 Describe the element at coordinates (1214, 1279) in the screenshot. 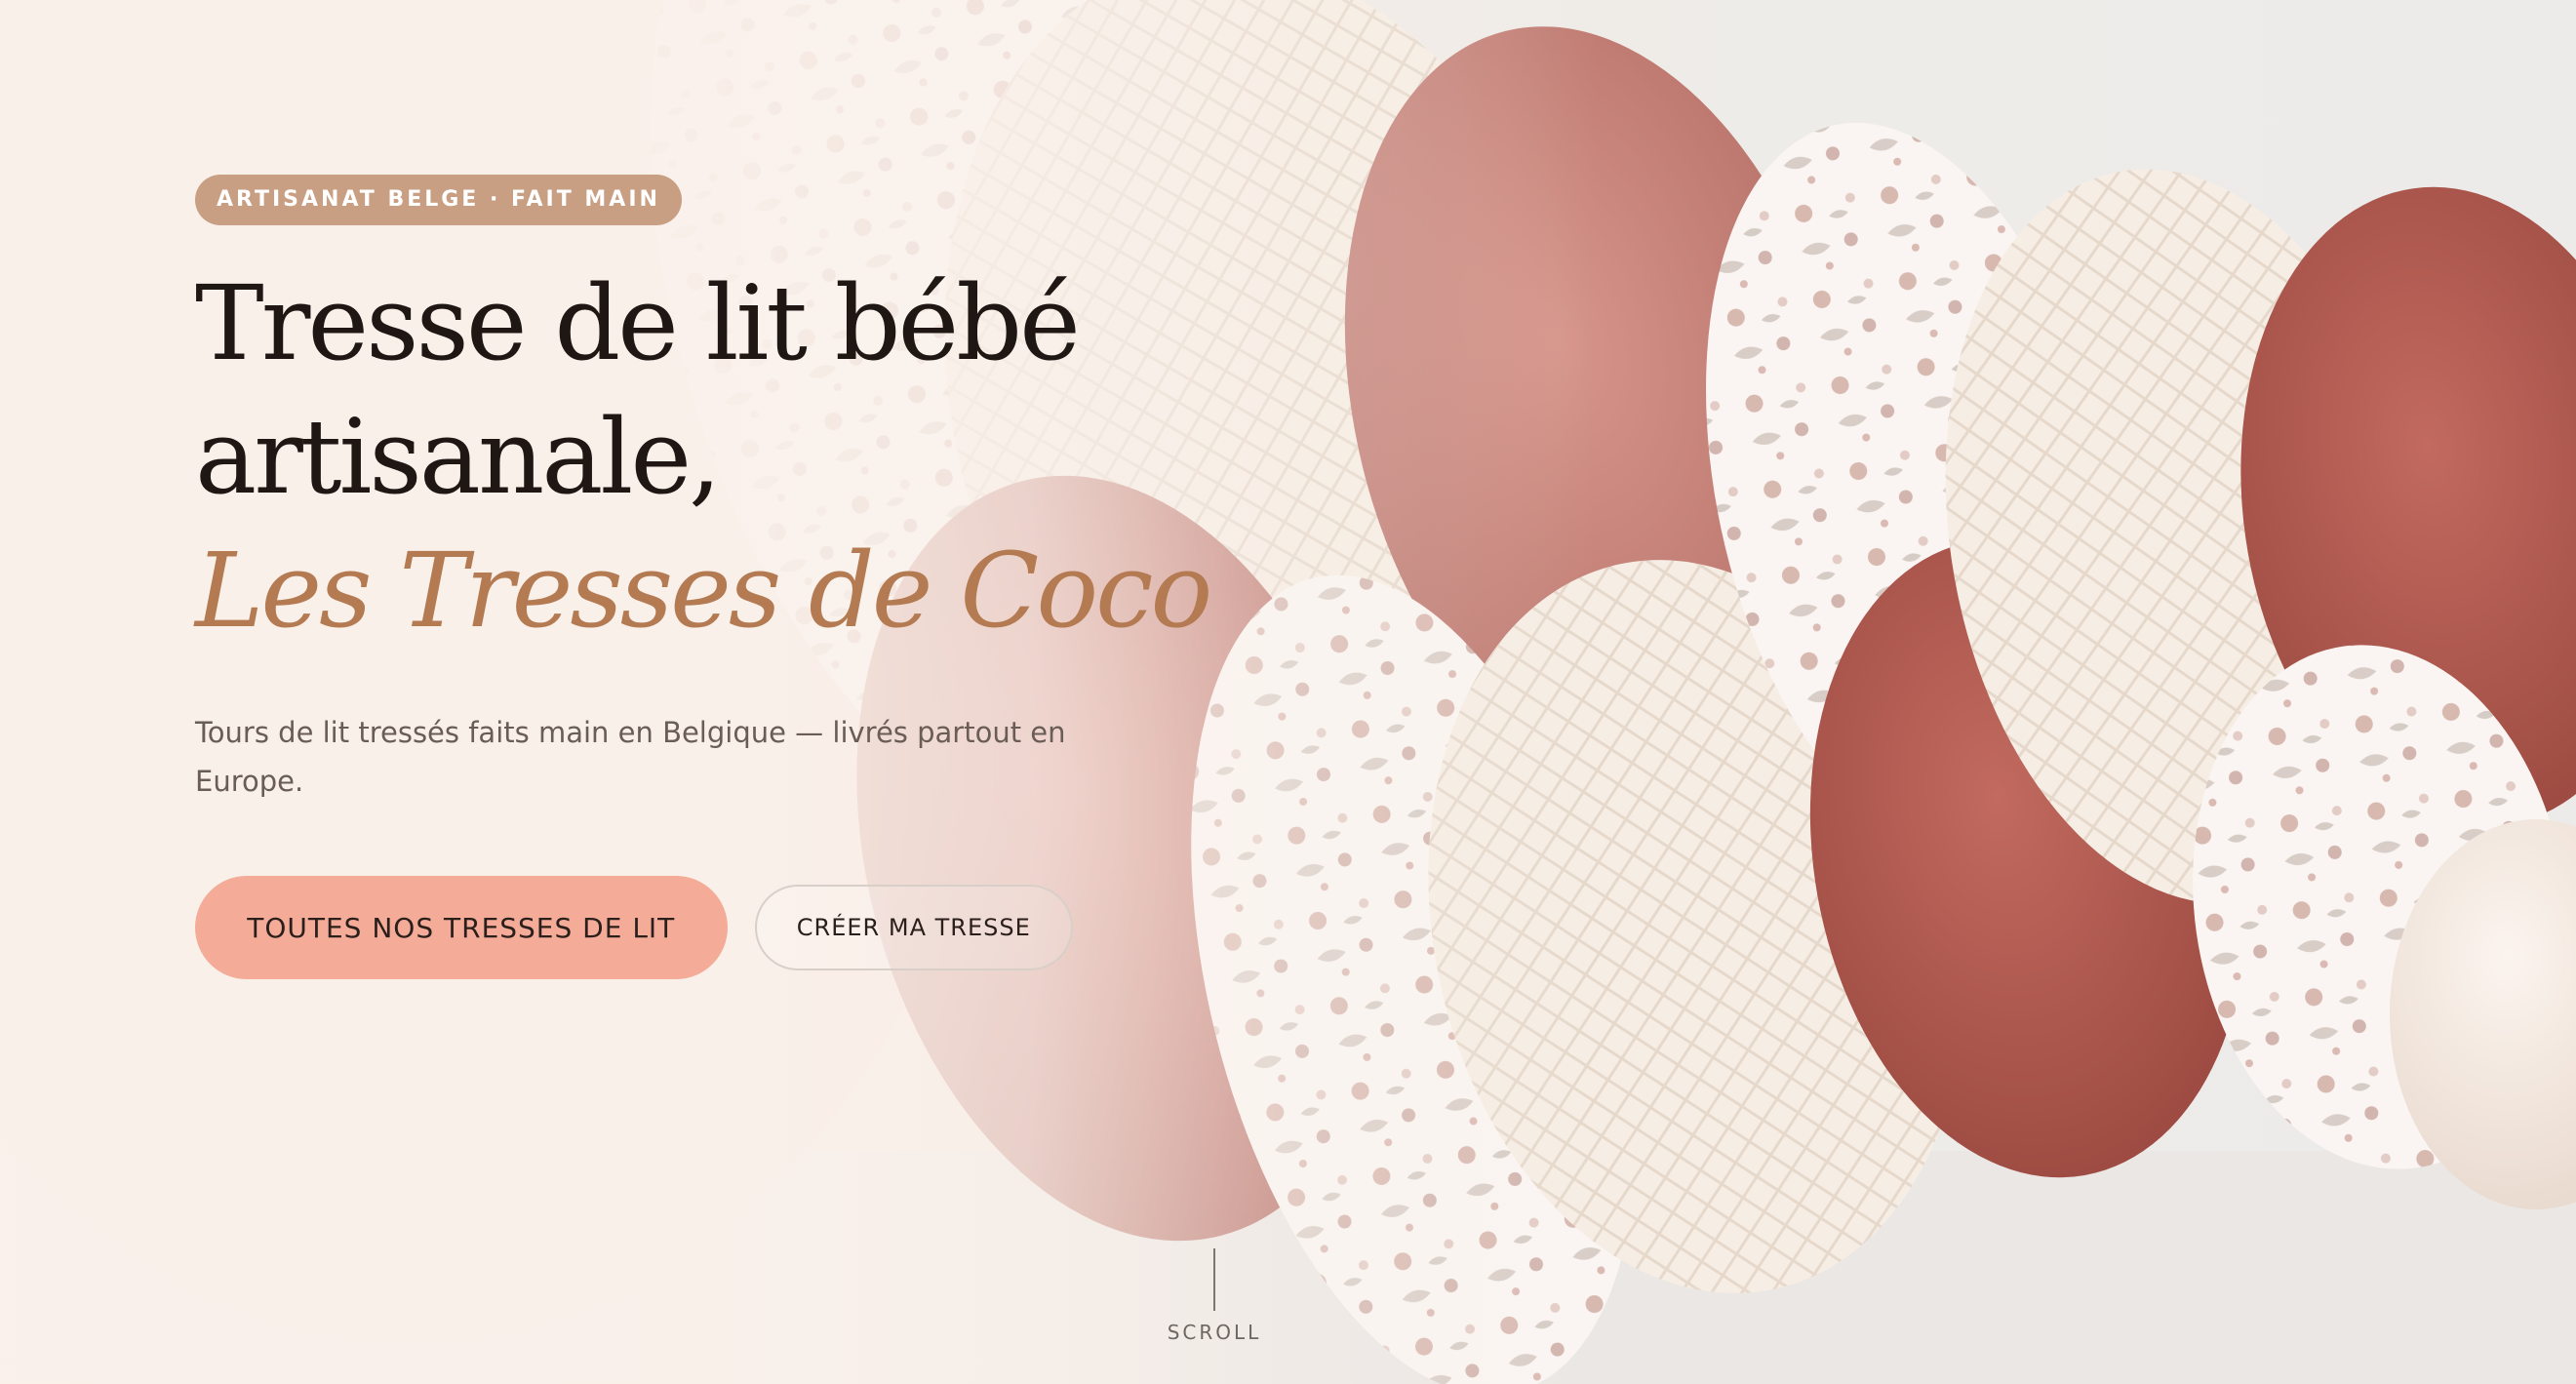

I see `scroll-line-icon` at that location.